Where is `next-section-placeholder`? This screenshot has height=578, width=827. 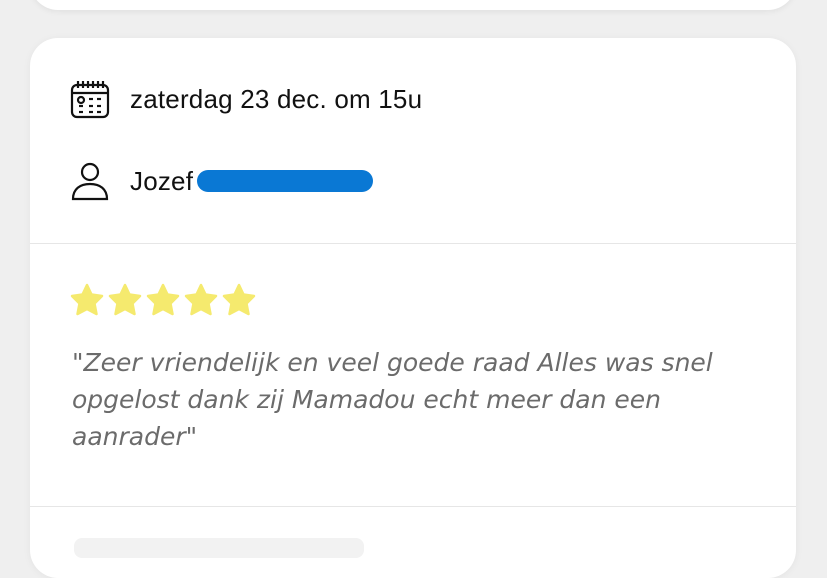 next-section-placeholder is located at coordinates (219, 548).